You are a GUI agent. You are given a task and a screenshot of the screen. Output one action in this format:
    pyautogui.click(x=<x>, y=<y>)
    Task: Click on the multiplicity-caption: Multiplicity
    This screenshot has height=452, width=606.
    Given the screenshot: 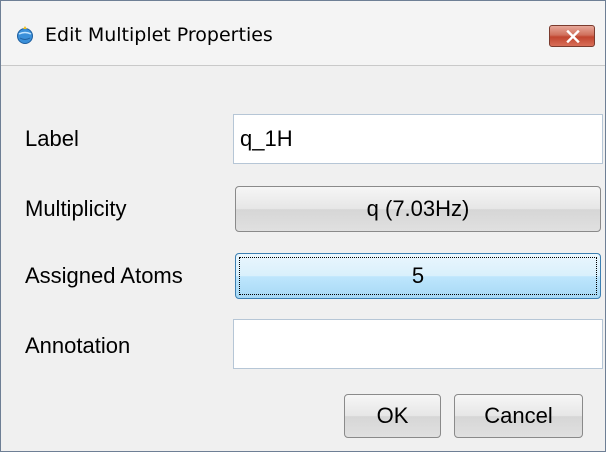 What is the action you would take?
    pyautogui.click(x=76, y=208)
    